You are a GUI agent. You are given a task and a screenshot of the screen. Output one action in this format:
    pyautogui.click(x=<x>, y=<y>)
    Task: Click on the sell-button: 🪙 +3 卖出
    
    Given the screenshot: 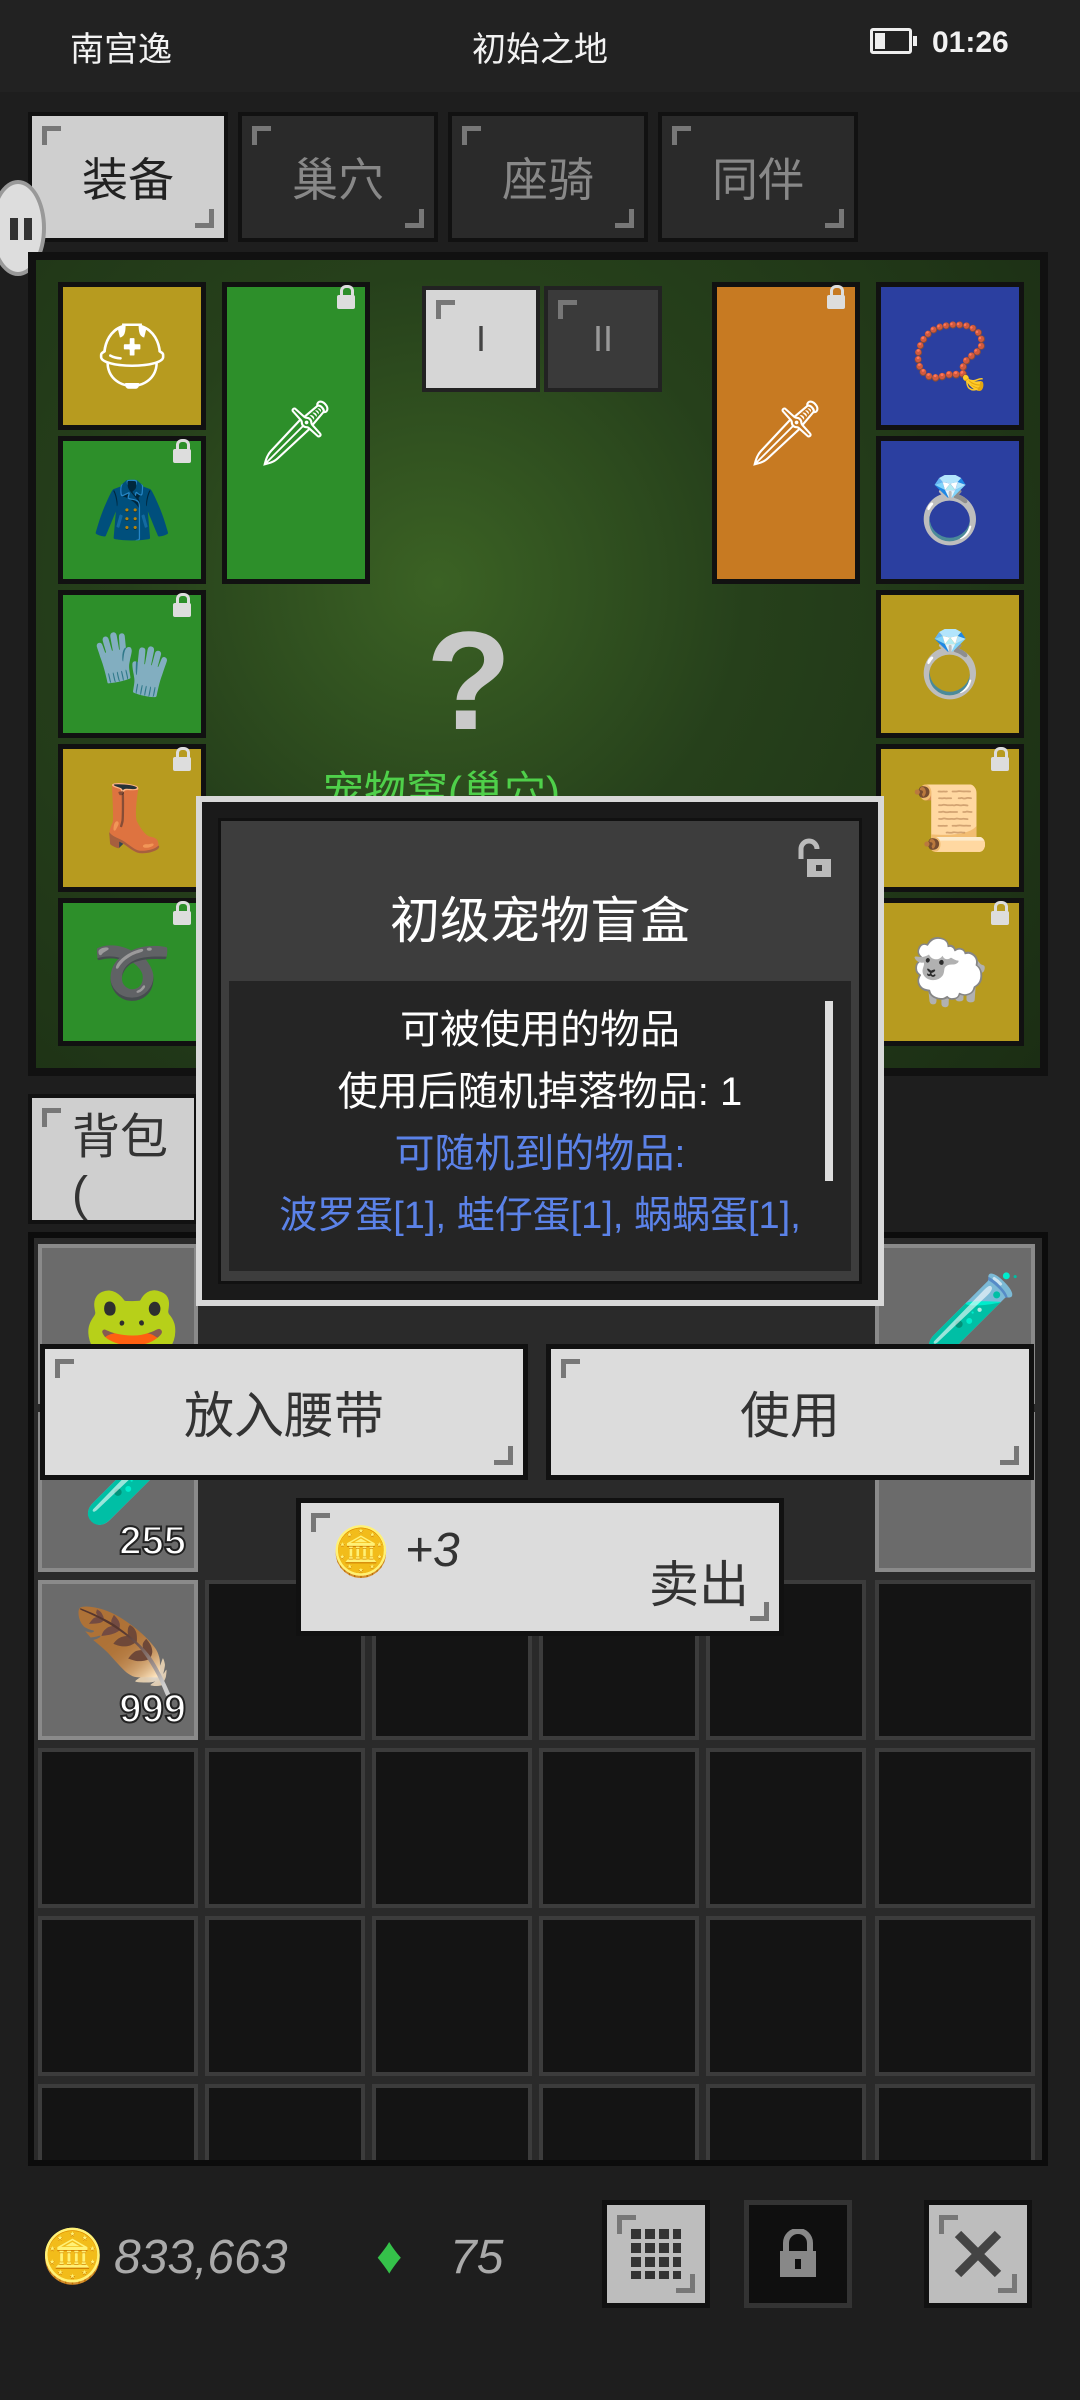 What is the action you would take?
    pyautogui.click(x=540, y=1567)
    